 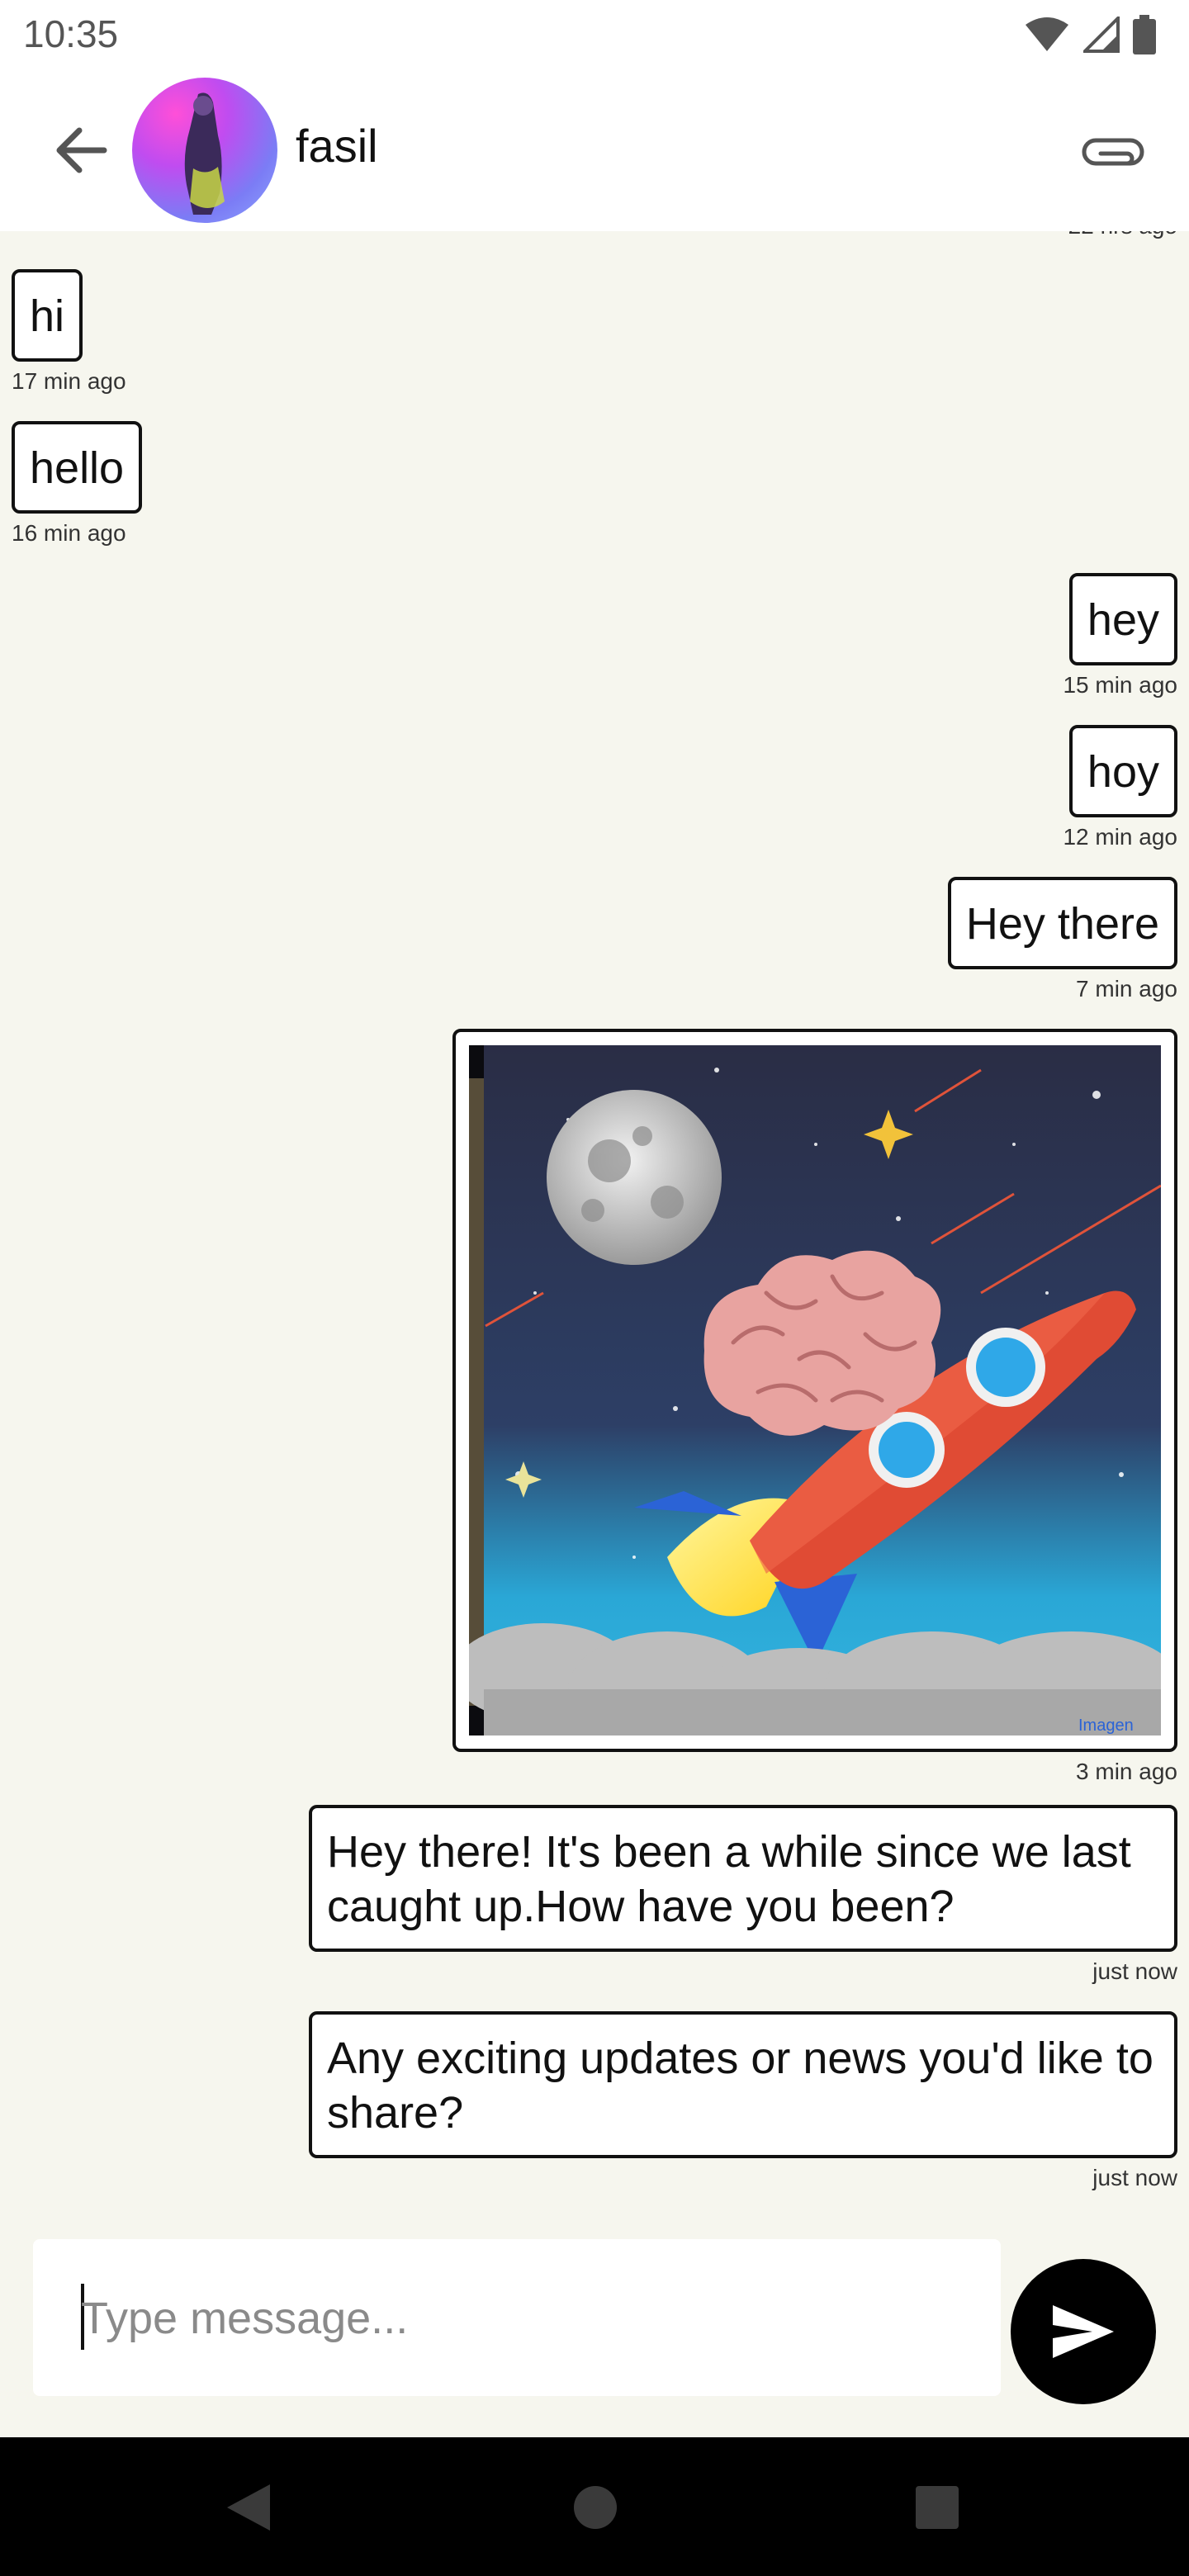 What do you see at coordinates (71, 33) in the screenshot?
I see `status-time: 10:35` at bounding box center [71, 33].